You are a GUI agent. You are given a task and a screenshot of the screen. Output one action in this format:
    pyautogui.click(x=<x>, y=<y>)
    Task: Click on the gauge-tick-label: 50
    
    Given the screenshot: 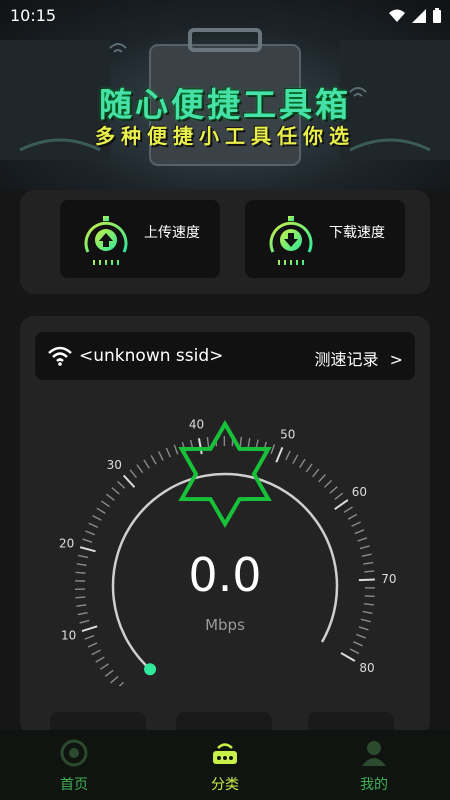 What is the action you would take?
    pyautogui.click(x=287, y=434)
    